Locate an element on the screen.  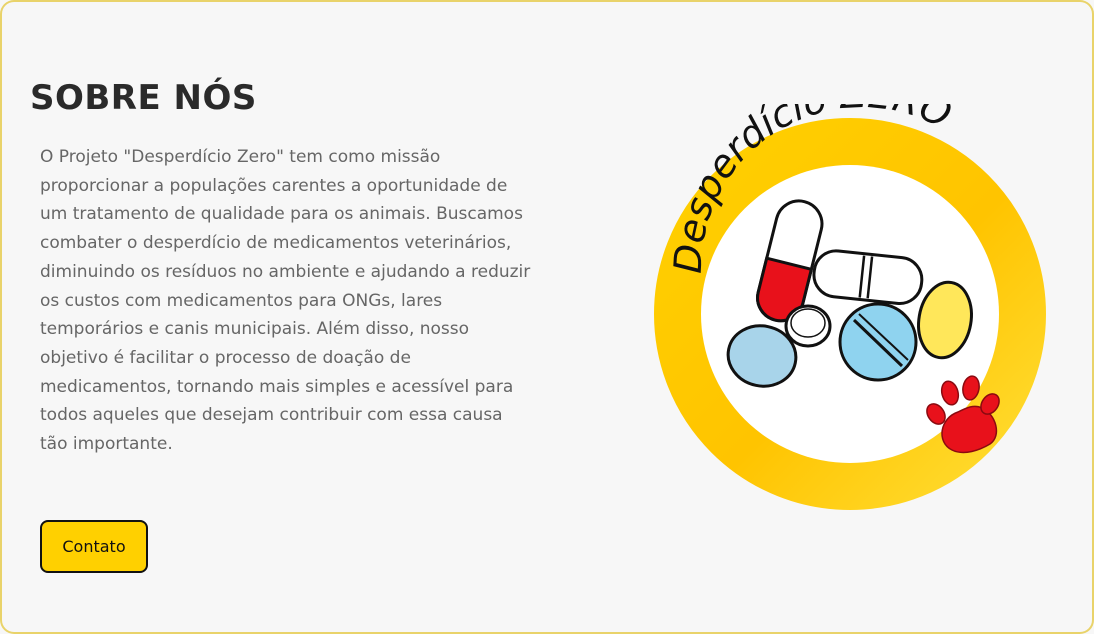
blue-scored-tablet-icon is located at coordinates (878, 342).